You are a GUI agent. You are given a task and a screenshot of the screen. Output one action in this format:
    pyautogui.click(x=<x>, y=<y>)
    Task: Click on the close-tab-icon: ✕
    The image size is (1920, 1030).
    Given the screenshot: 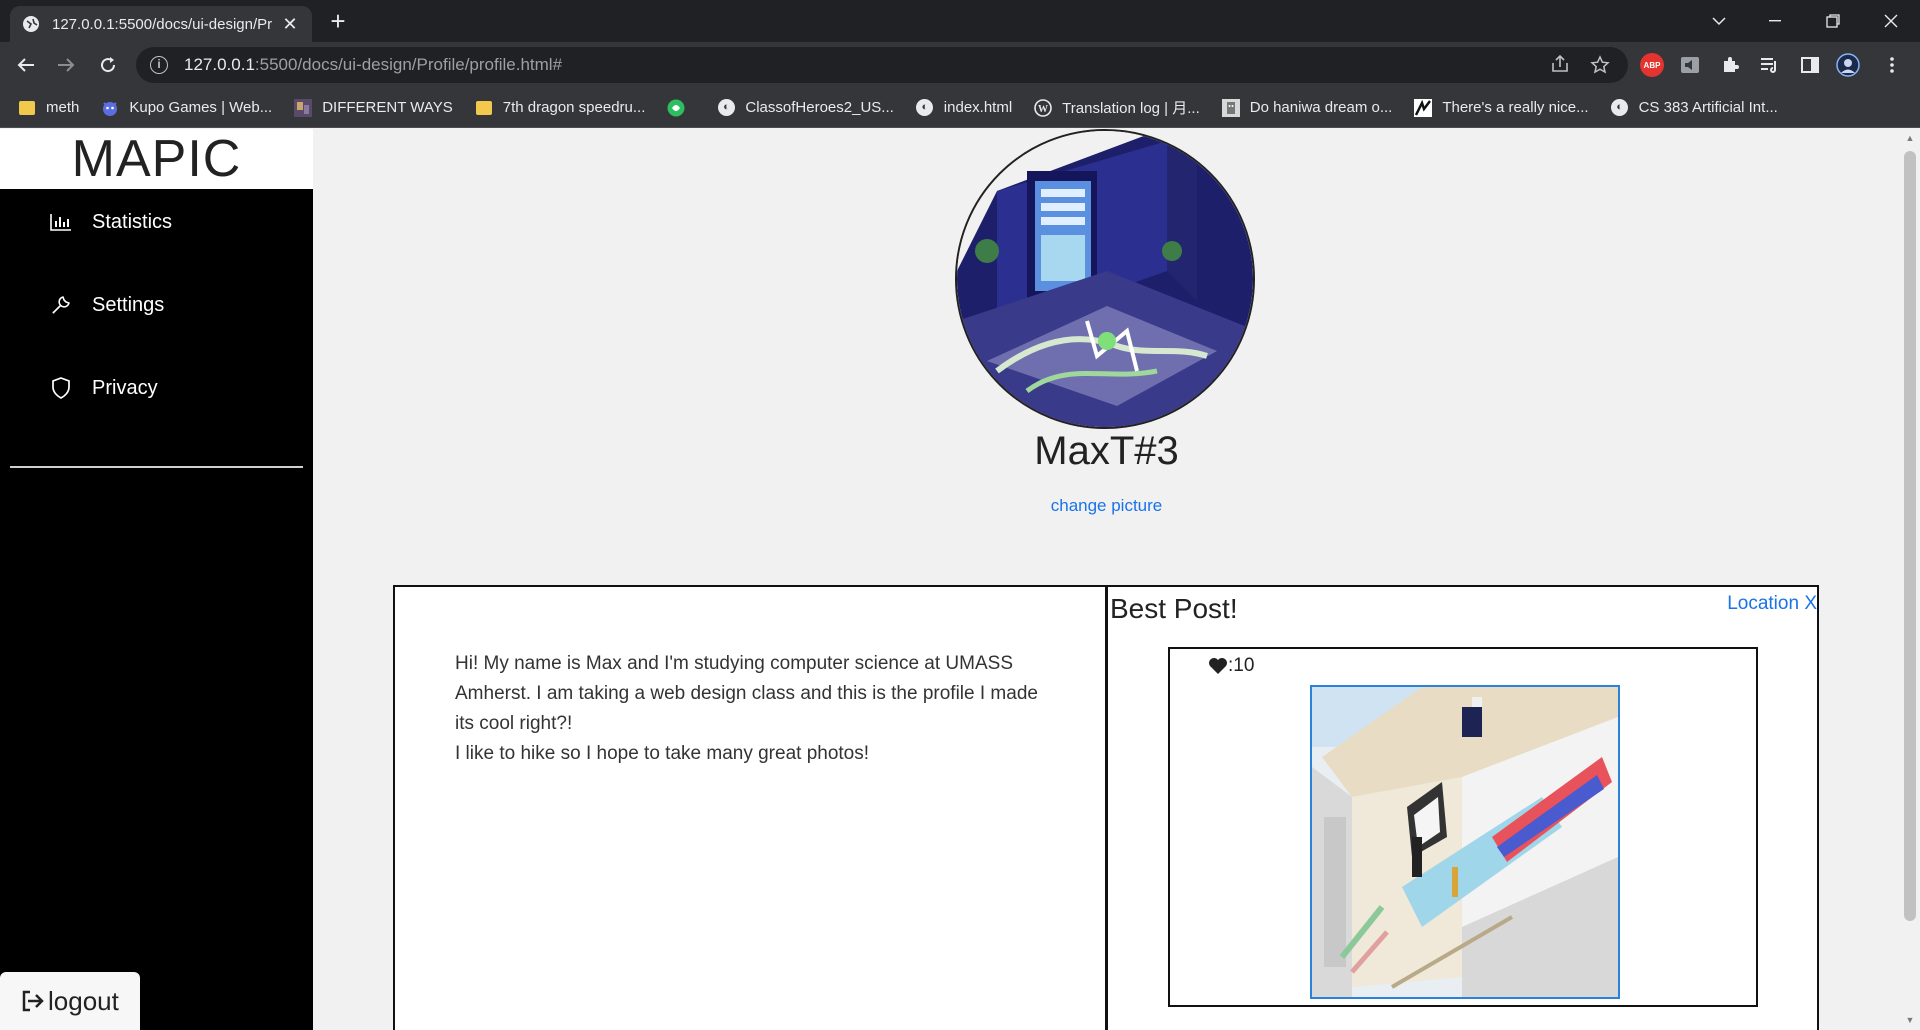 What is the action you would take?
    pyautogui.click(x=290, y=24)
    